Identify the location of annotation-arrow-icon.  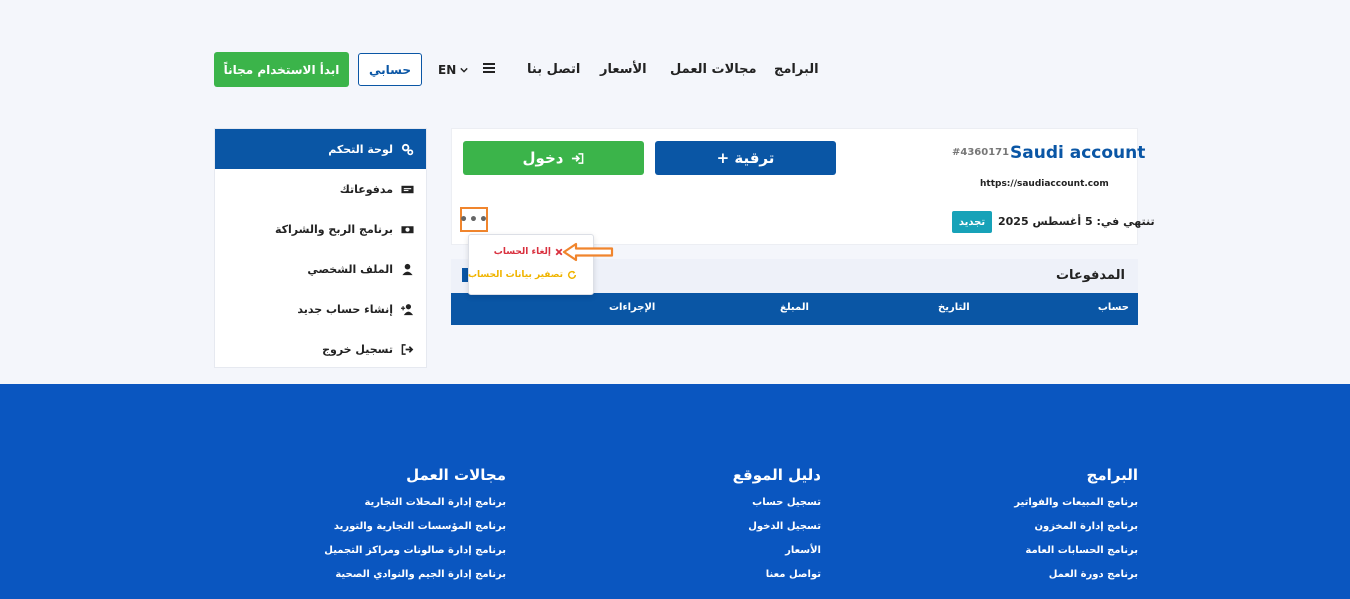
(588, 252).